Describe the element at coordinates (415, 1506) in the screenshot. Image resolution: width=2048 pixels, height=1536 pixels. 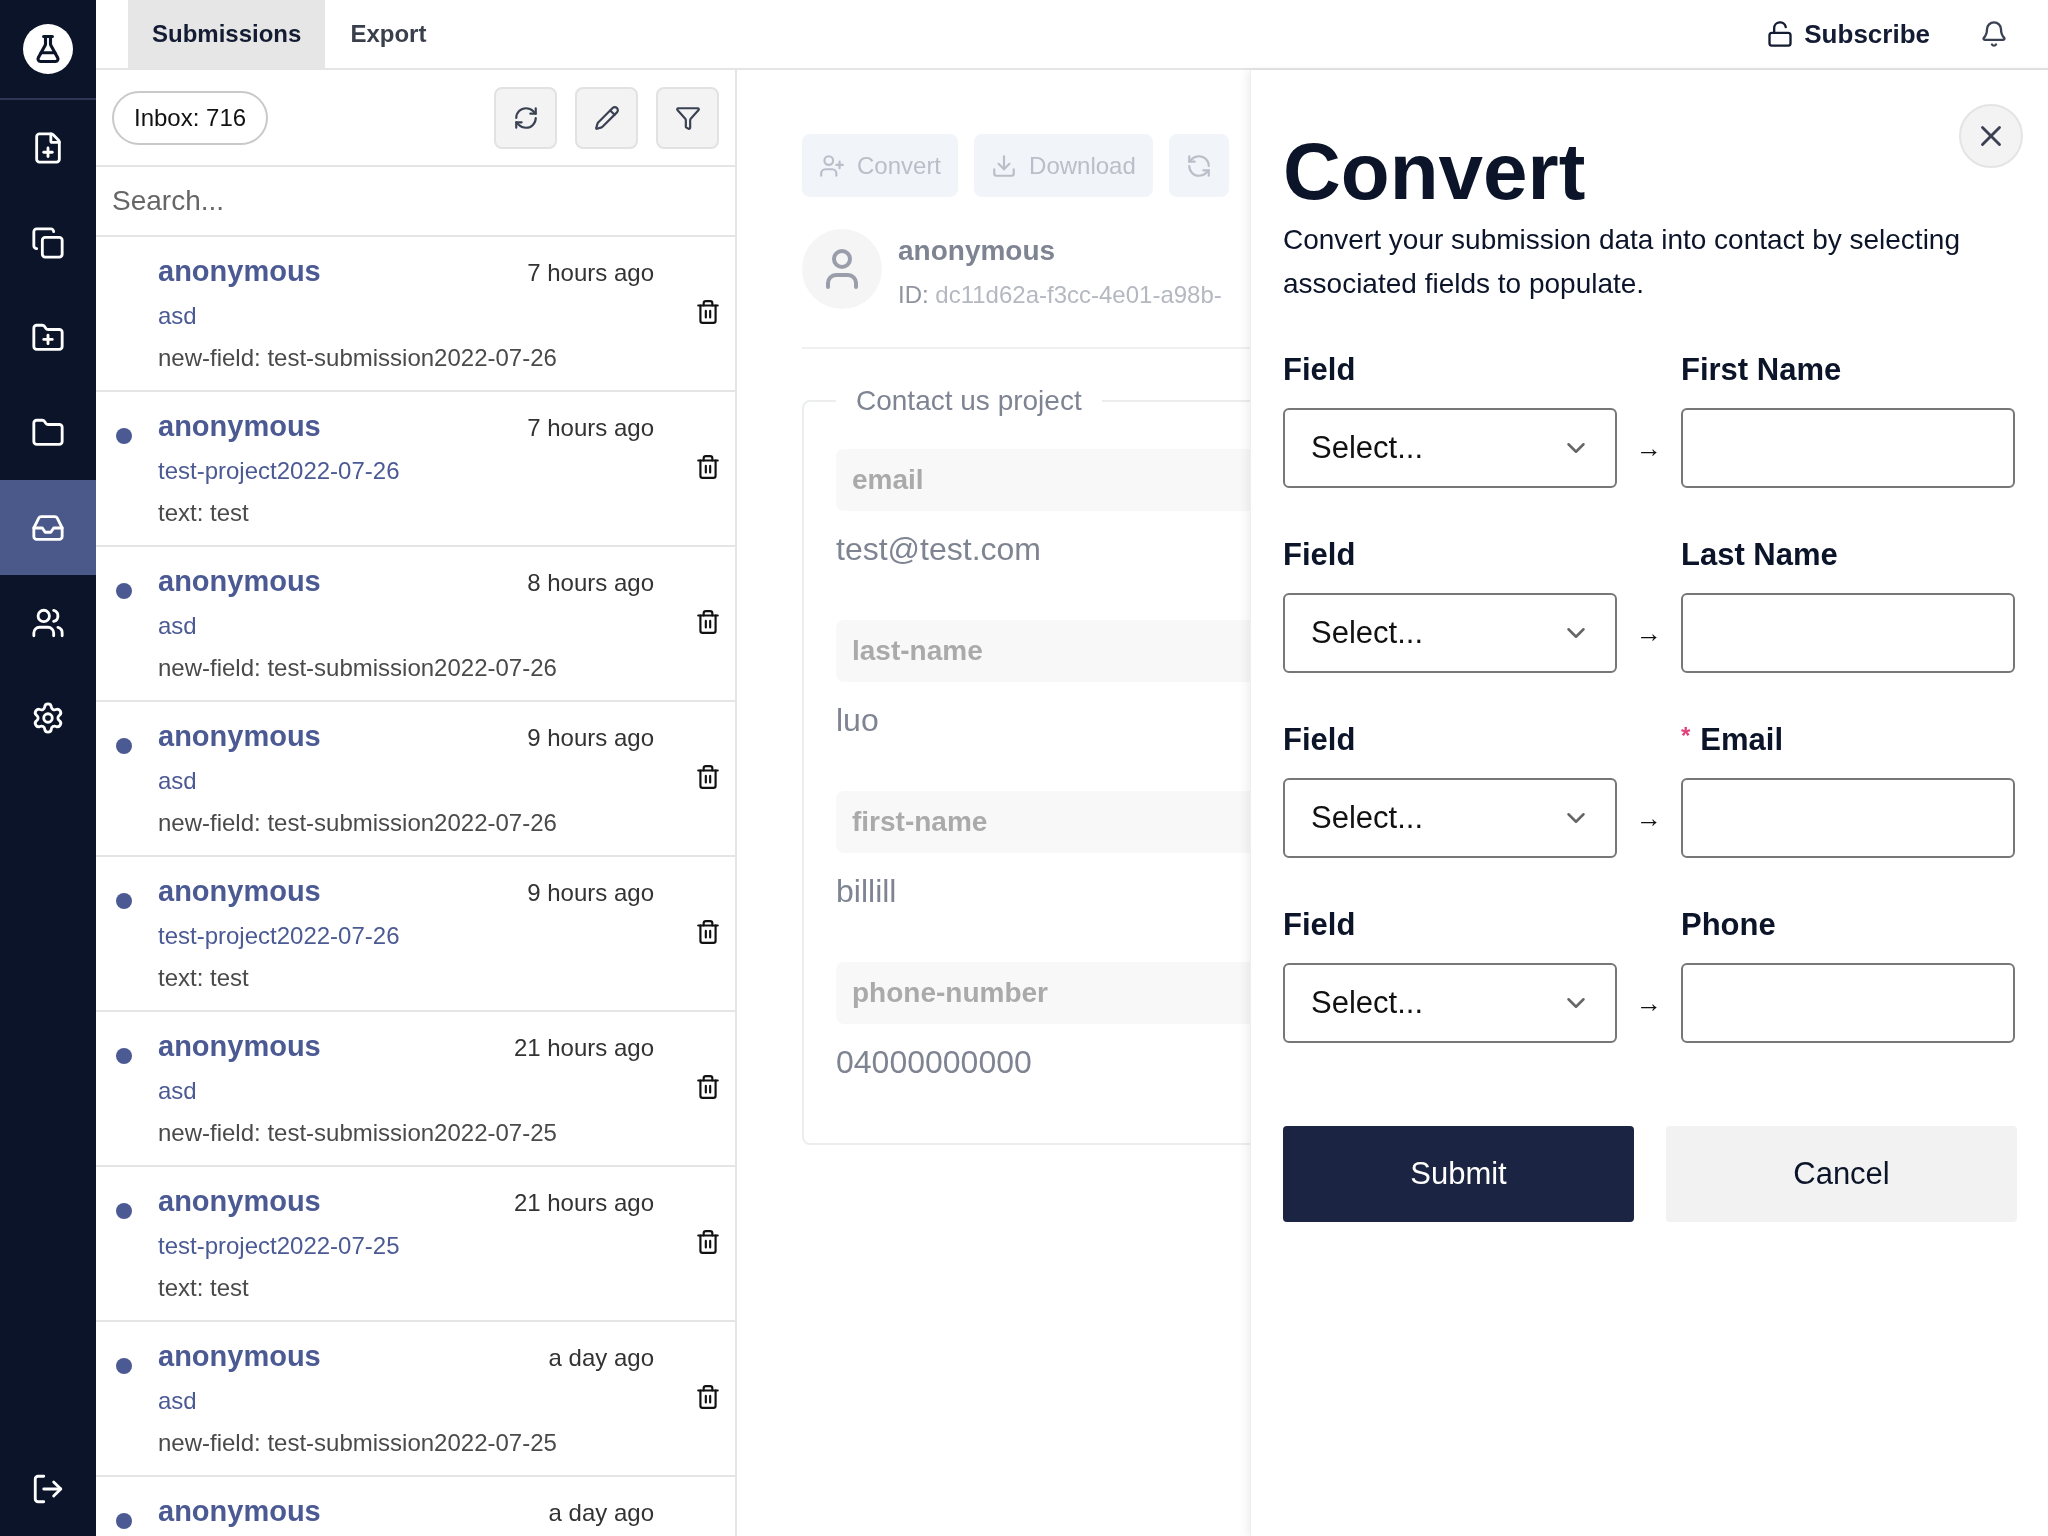
I see `submission-item: anonymous a day ago` at that location.